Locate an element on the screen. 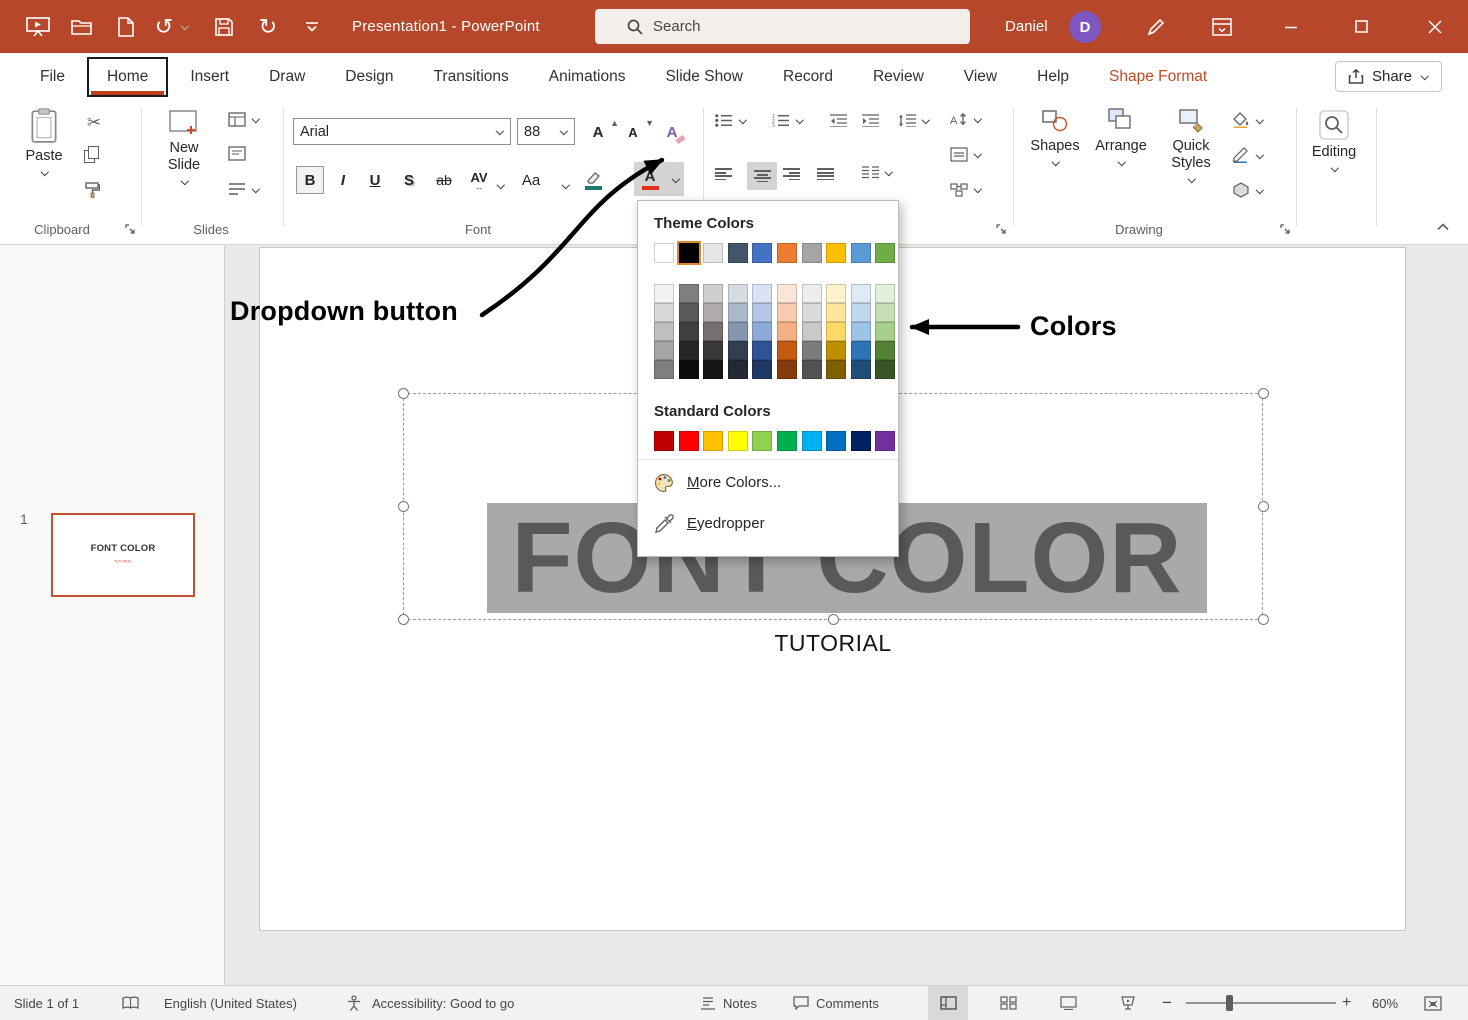 The height and width of the screenshot is (1020, 1468). save-icon is located at coordinates (224, 26).